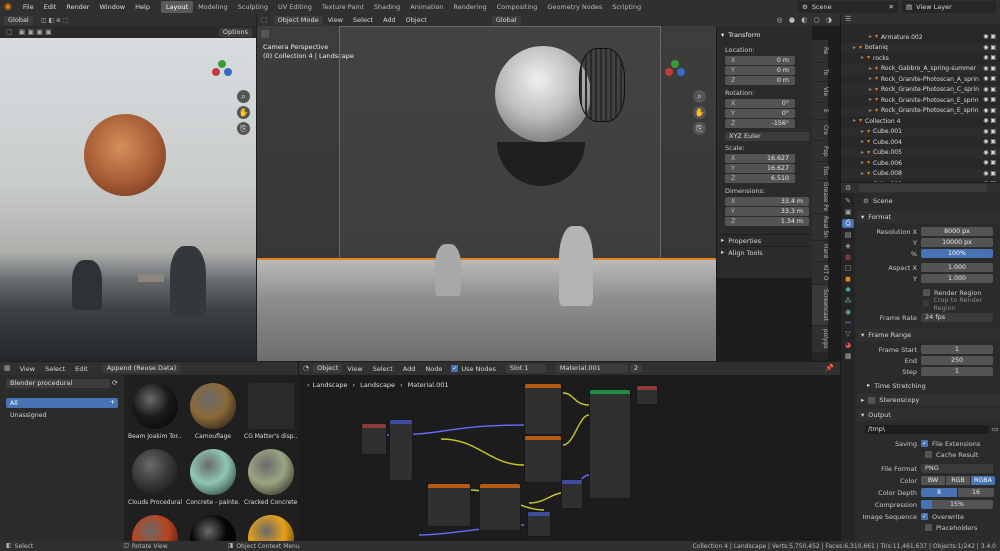 This screenshot has height=551, width=1000. I want to click on placeholders-row: Placeholders, so click(928, 527).